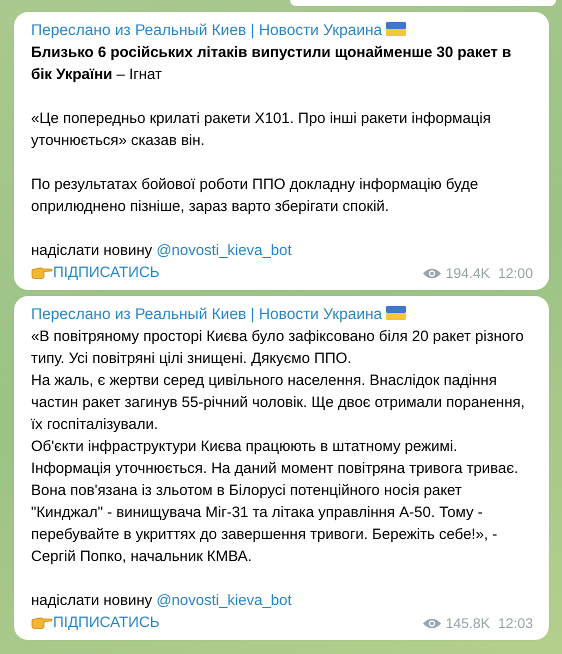 Image resolution: width=562 pixels, height=654 pixels. I want to click on view-count: 194.4K, so click(468, 273).